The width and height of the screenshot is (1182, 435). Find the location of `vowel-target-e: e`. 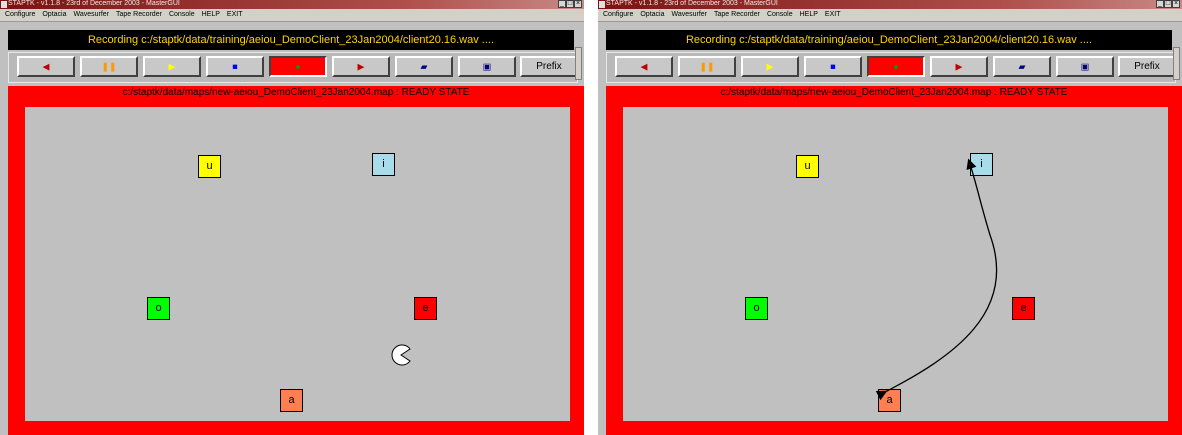

vowel-target-e: e is located at coordinates (425, 308).